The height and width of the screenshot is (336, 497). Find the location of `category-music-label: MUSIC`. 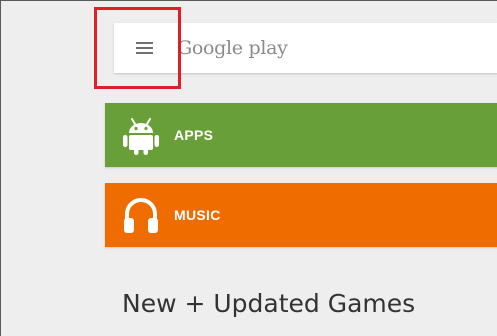

category-music-label: MUSIC is located at coordinates (197, 215).